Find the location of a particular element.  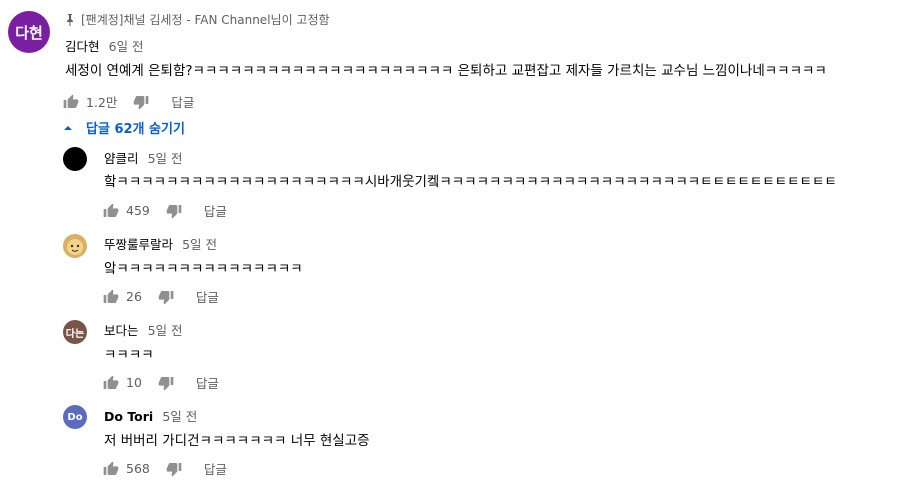

reply-actions: 10 답글 is located at coordinates (161, 382).